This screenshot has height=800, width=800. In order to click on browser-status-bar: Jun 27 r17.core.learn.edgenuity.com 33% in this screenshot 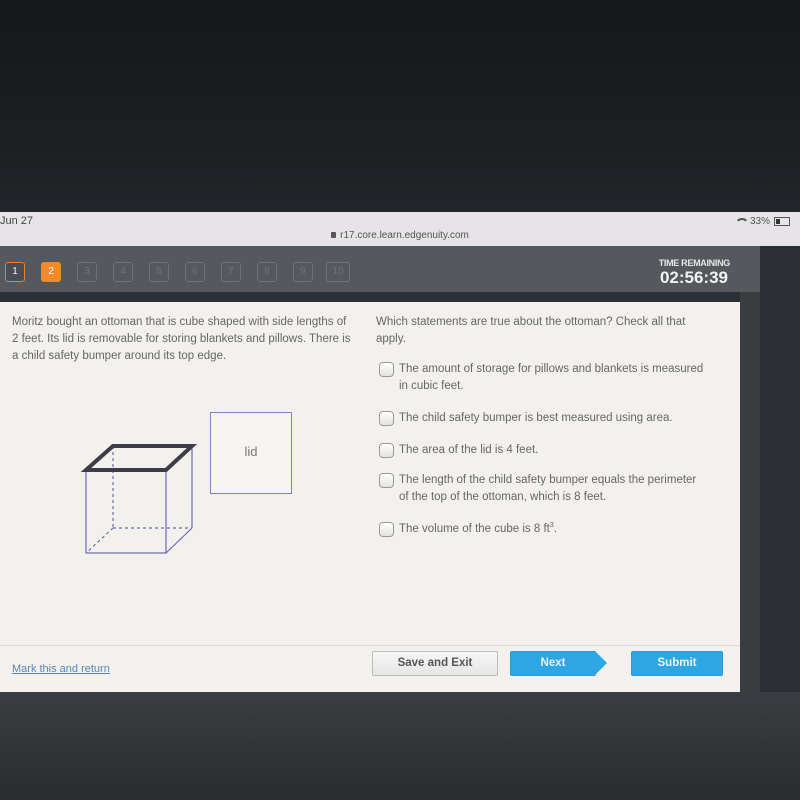, I will do `click(400, 229)`.